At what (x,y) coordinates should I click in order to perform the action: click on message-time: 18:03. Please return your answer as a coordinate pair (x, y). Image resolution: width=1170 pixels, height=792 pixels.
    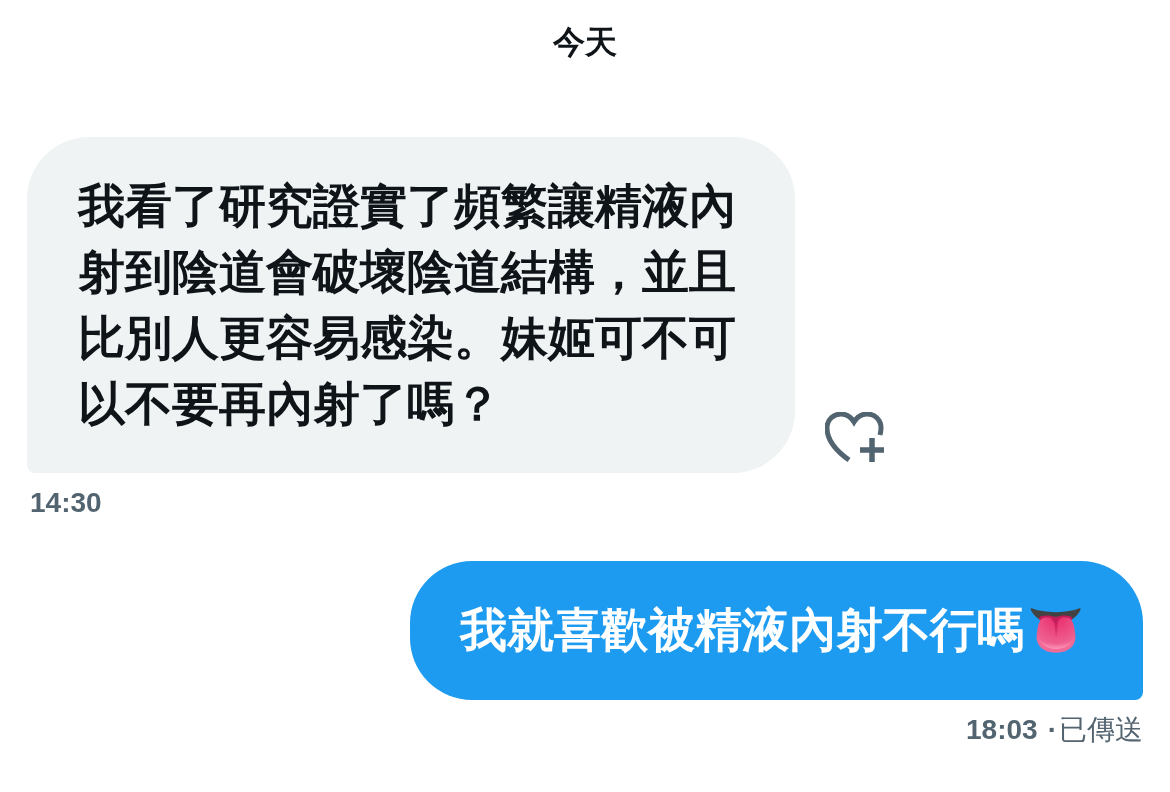
    Looking at the image, I should click on (1002, 730).